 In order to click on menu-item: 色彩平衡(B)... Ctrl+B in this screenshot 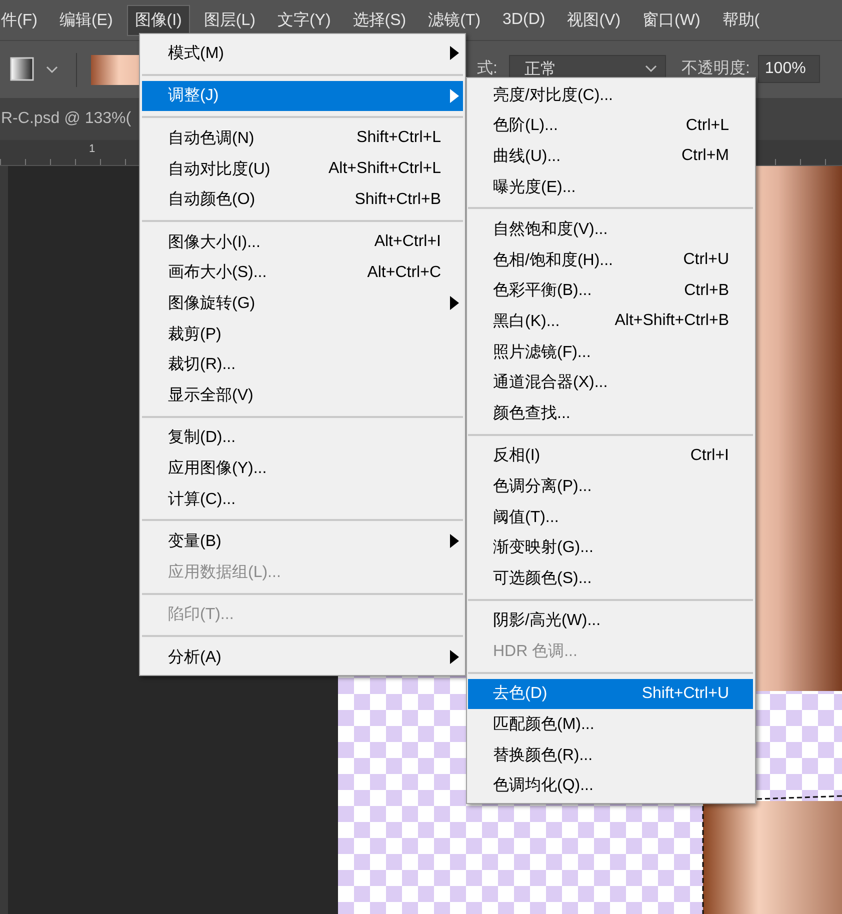, I will do `click(610, 291)`.